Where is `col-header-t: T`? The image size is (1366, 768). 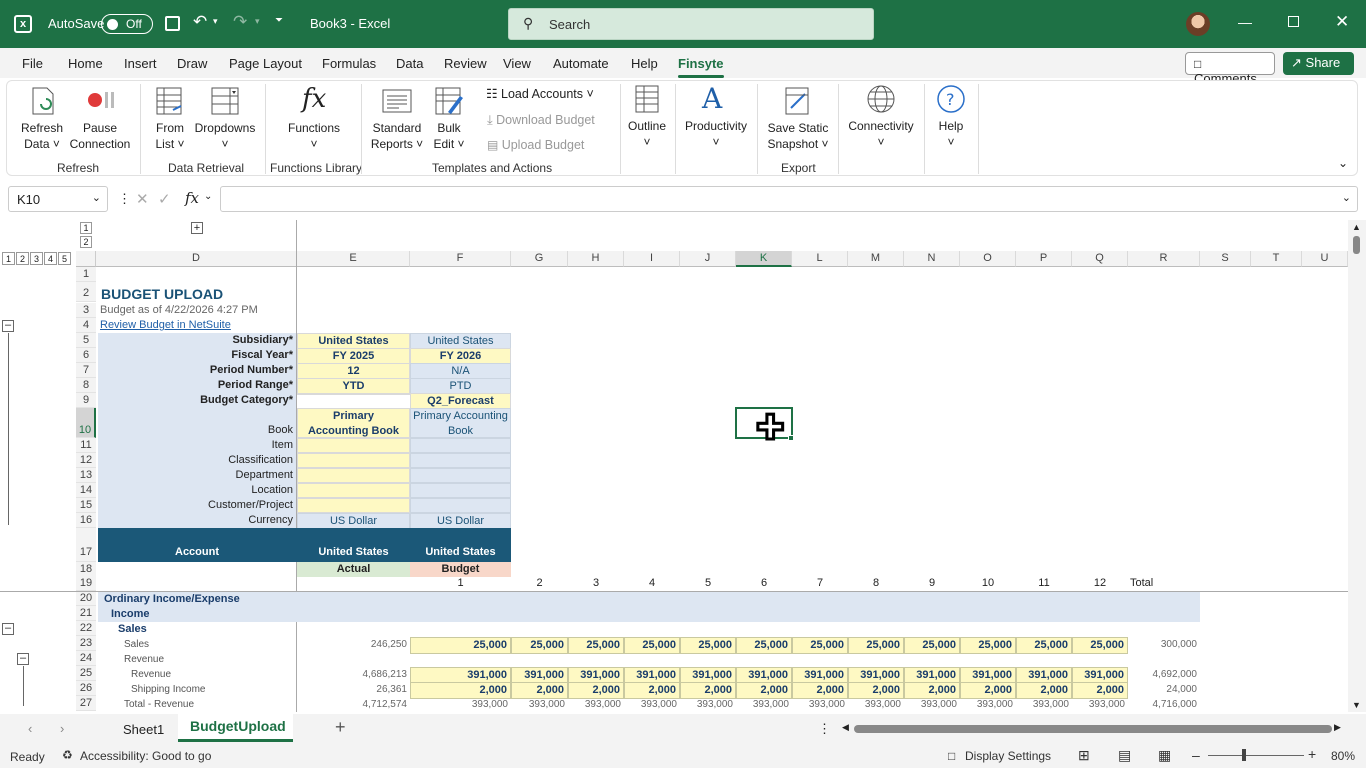
col-header-t: T is located at coordinates (1276, 259).